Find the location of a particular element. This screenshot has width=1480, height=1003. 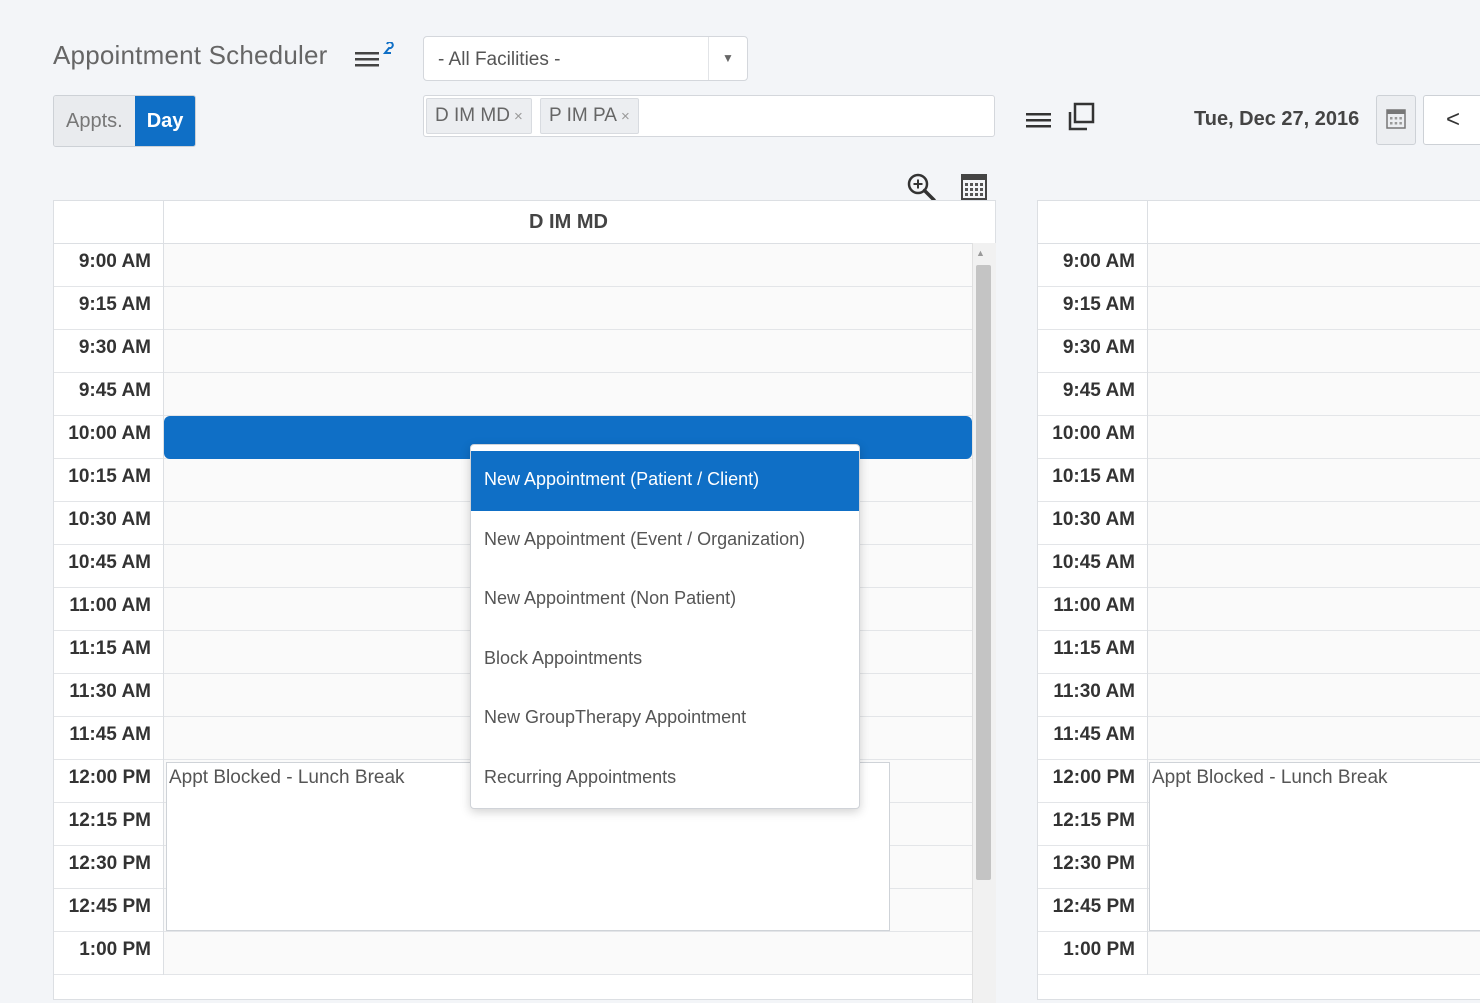

current-date: Tue, Dec 27, 2016 is located at coordinates (1277, 119).